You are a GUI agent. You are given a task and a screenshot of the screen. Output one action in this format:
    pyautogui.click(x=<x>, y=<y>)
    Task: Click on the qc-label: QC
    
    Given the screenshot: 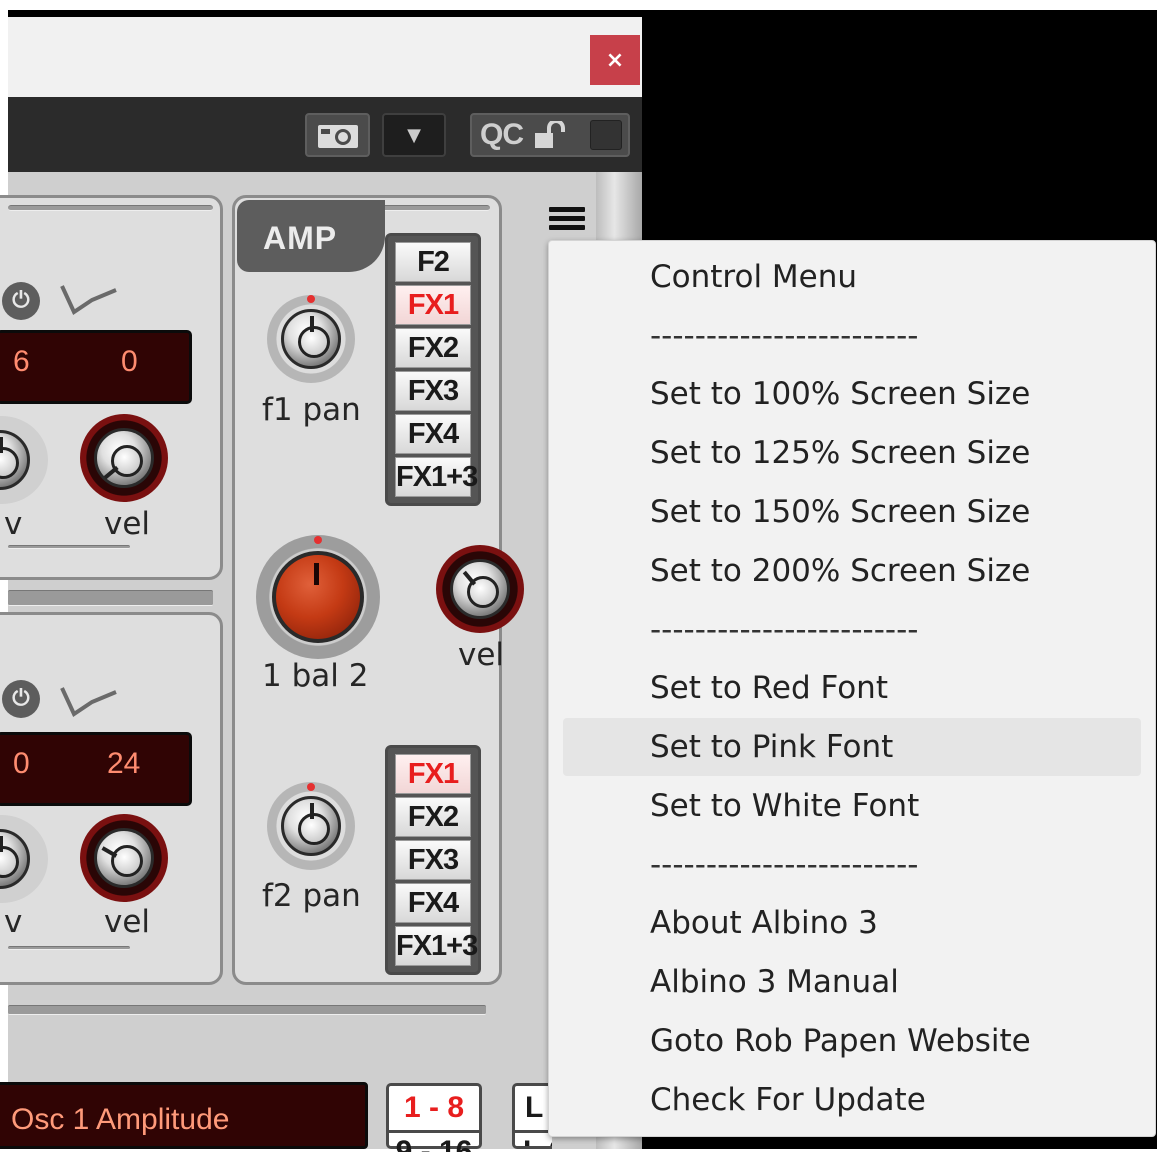 What is the action you would take?
    pyautogui.click(x=502, y=134)
    